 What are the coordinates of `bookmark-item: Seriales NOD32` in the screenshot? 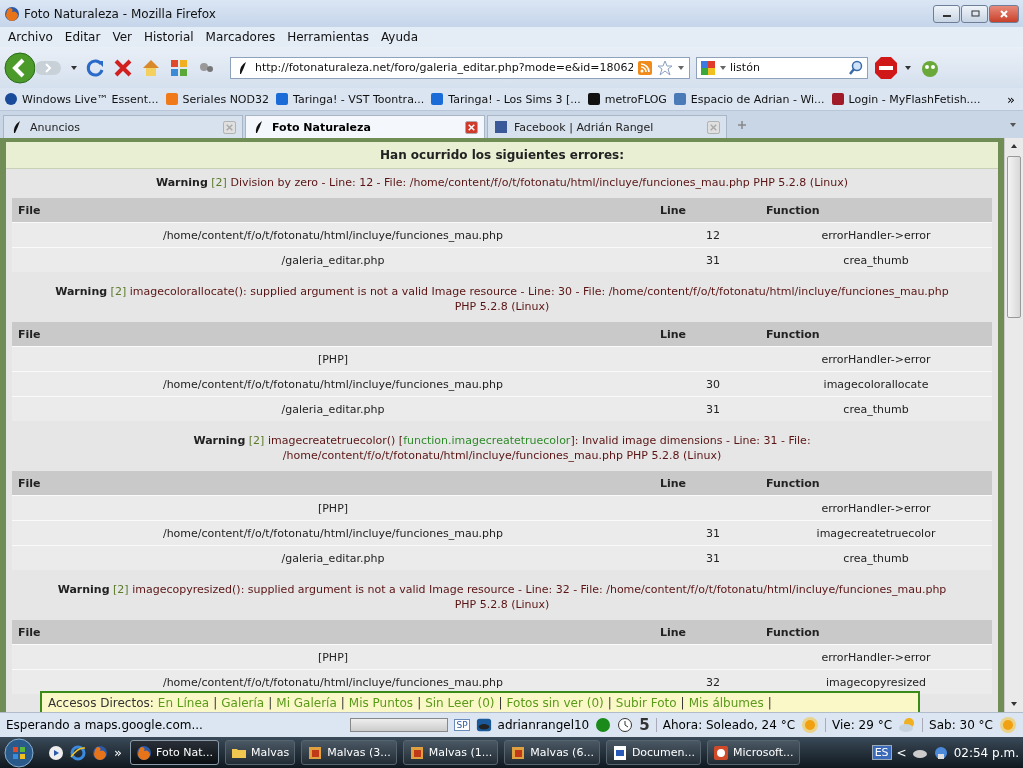 It's located at (216, 99).